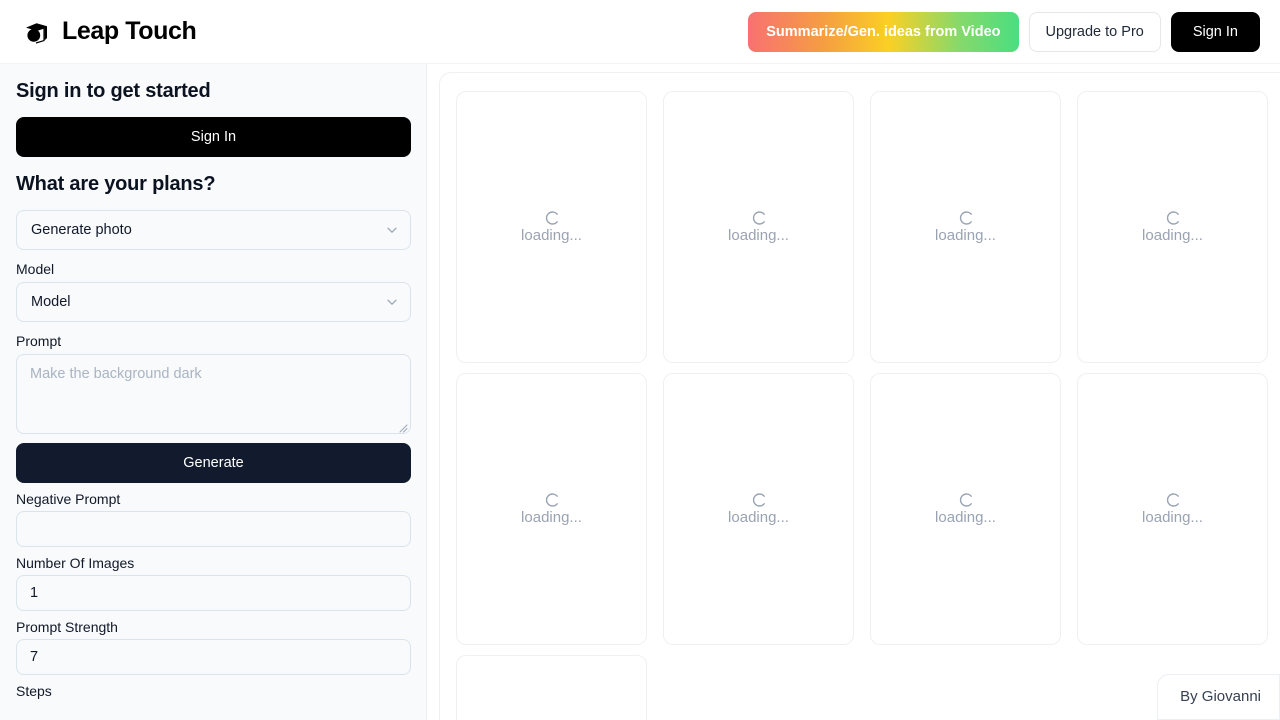  Describe the element at coordinates (67, 627) in the screenshot. I see `prompt-strength-label: Prompt Strength` at that location.